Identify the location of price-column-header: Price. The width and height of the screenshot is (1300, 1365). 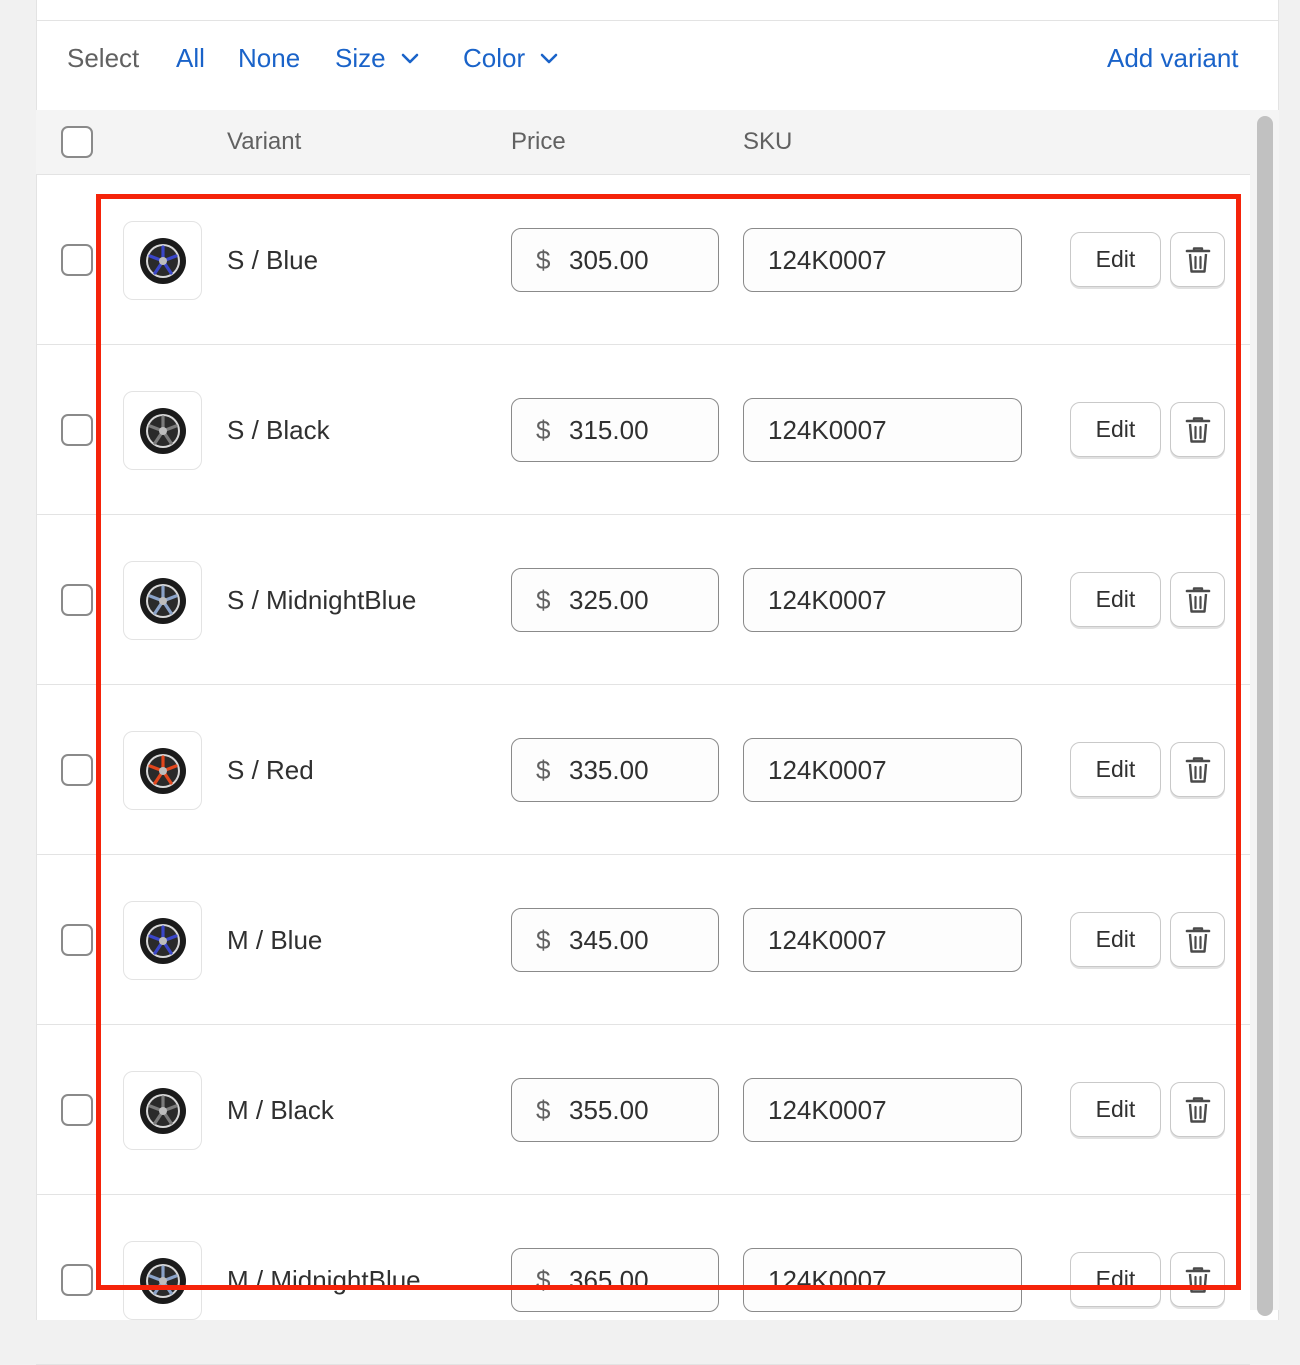
(538, 141).